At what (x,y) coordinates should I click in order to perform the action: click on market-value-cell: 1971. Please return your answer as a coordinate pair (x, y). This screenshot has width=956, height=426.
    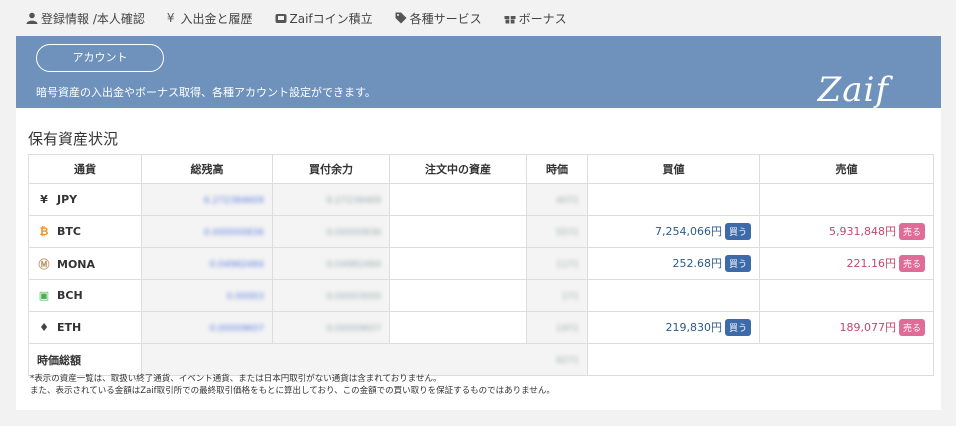
    Looking at the image, I should click on (557, 327).